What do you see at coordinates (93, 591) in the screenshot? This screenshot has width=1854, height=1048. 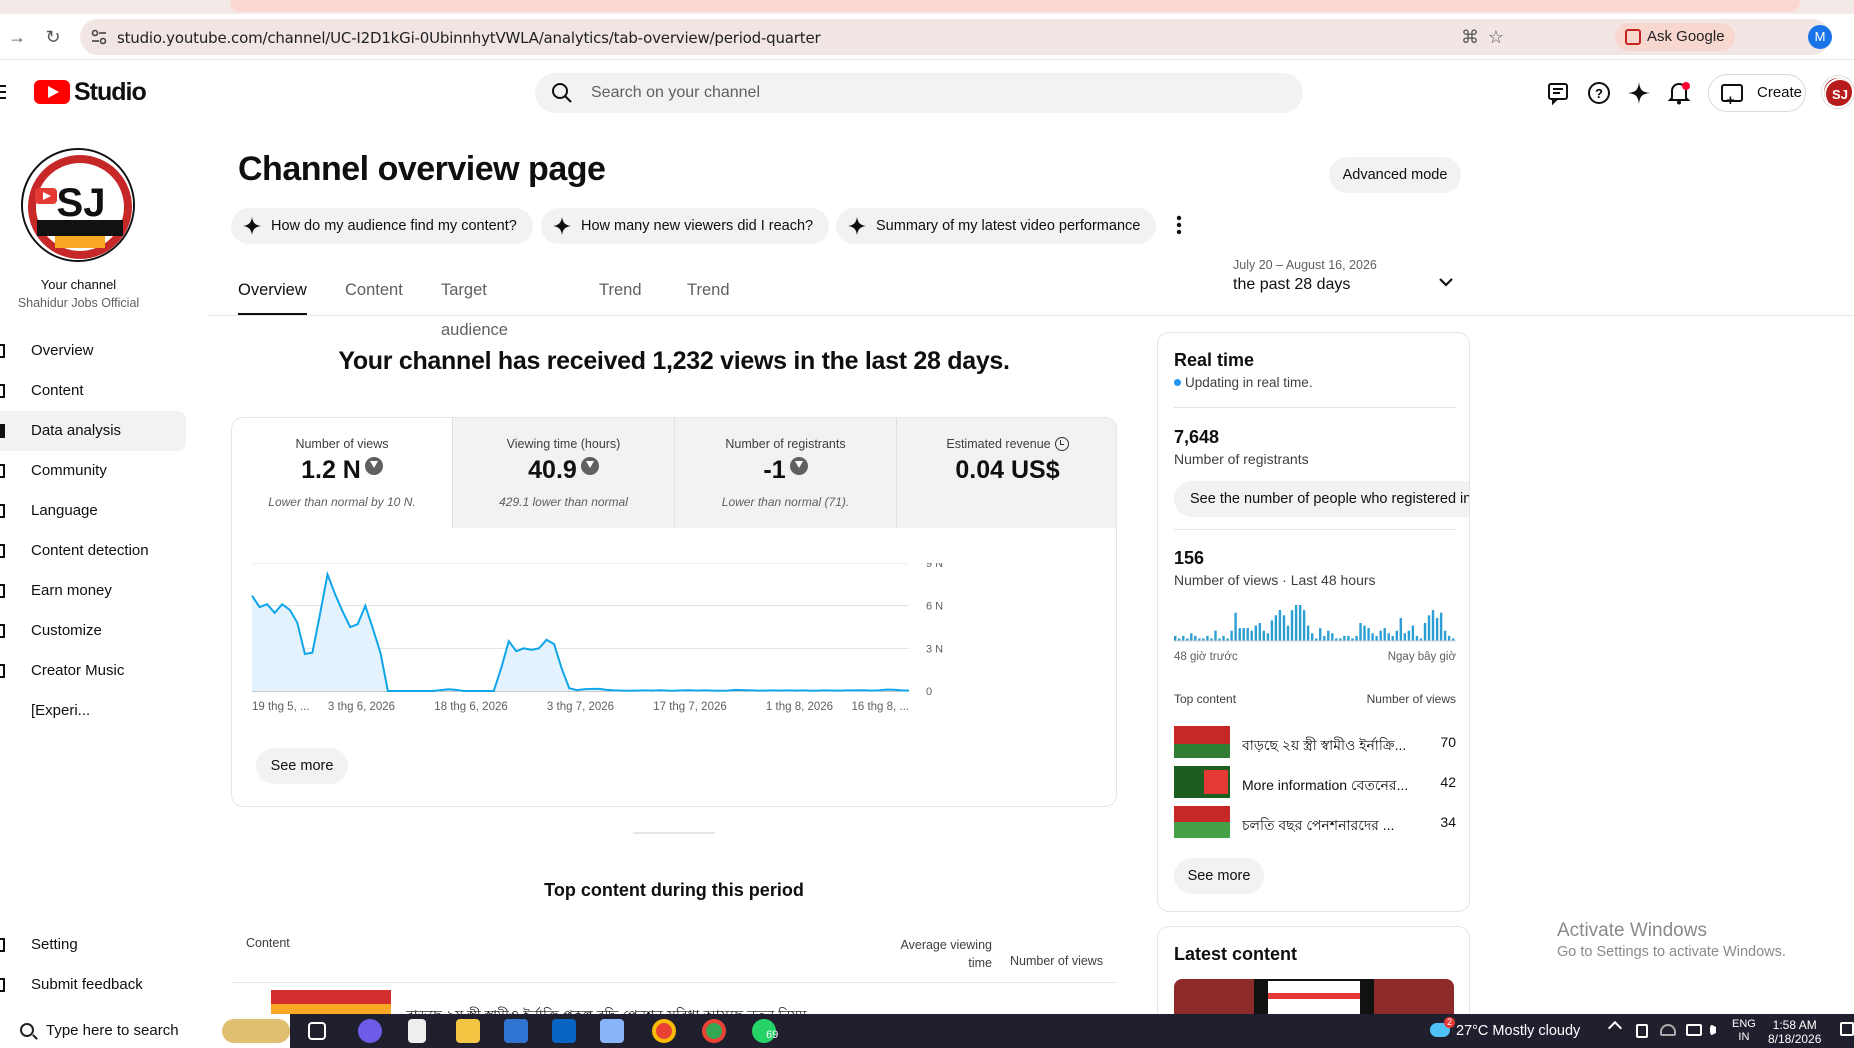 I see `sidebar-item-earn-money: Earn money` at bounding box center [93, 591].